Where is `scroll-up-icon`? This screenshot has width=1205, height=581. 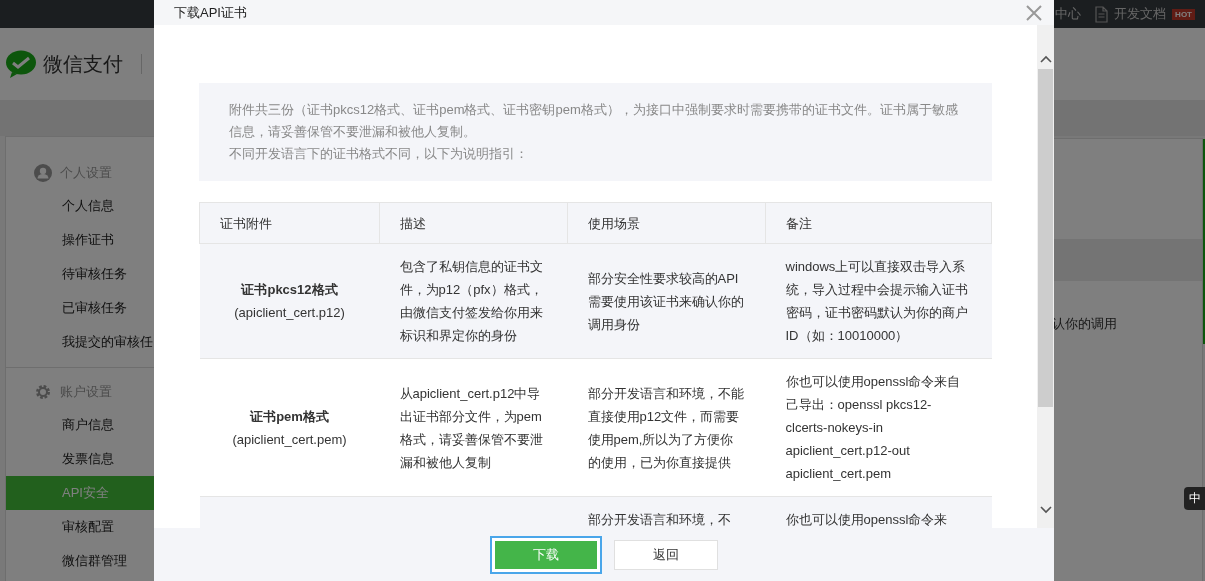
scroll-up-icon is located at coordinates (1045, 59).